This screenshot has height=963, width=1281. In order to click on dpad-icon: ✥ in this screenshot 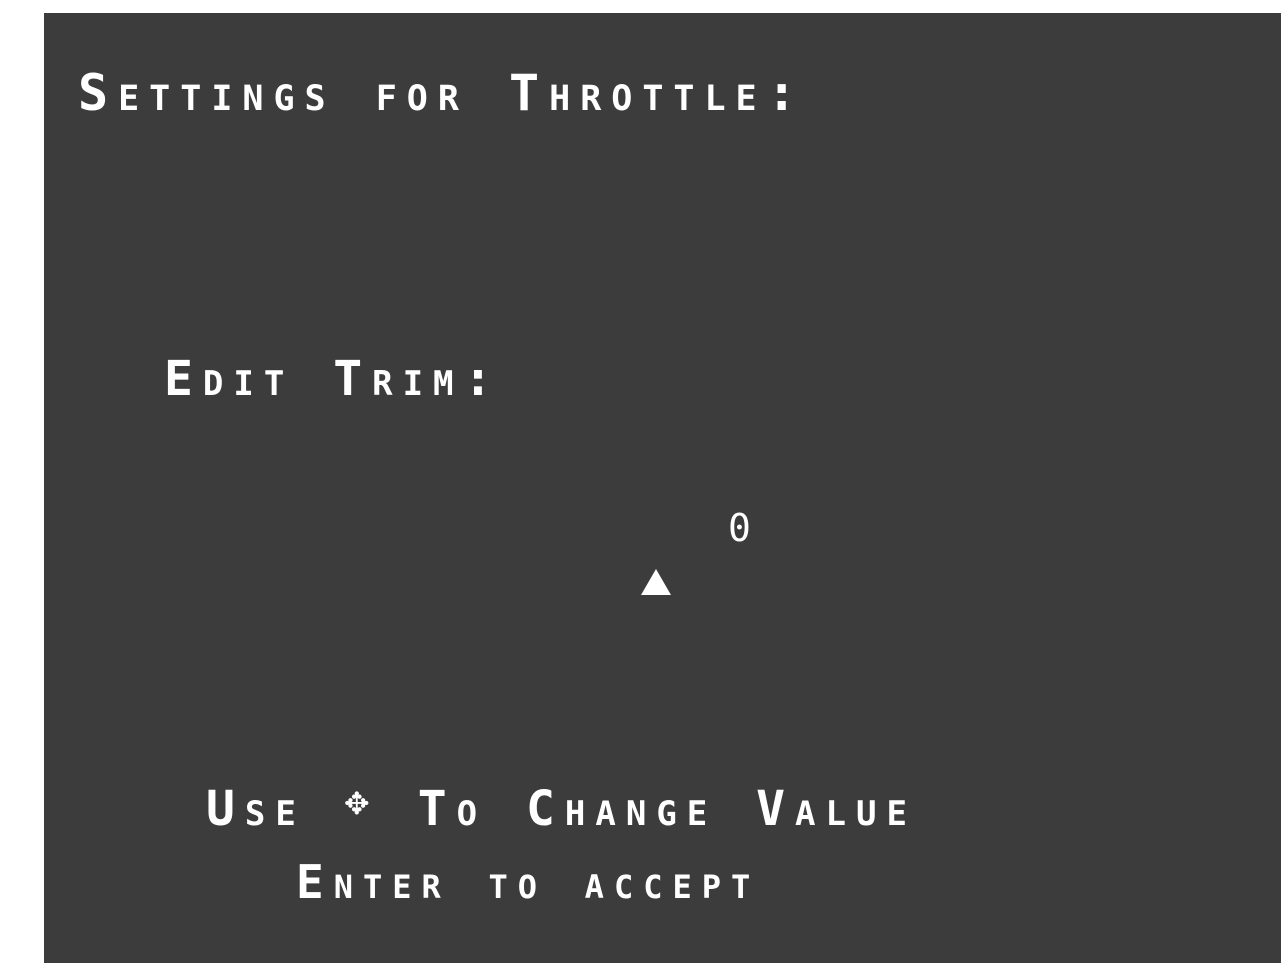, I will do `click(361, 801)`.